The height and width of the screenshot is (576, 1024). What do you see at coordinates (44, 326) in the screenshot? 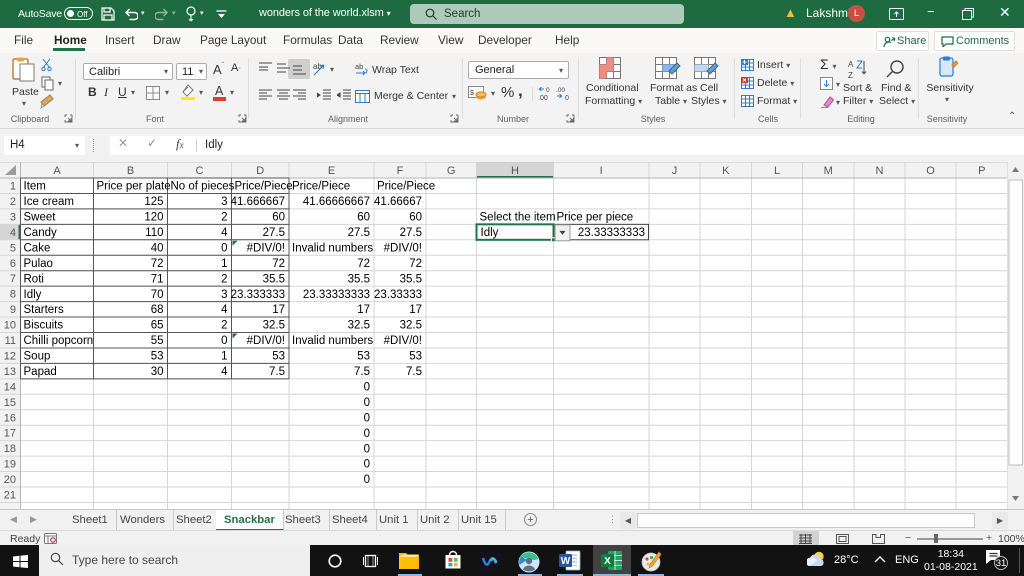
I see `svg-text: Biscuits` at bounding box center [44, 326].